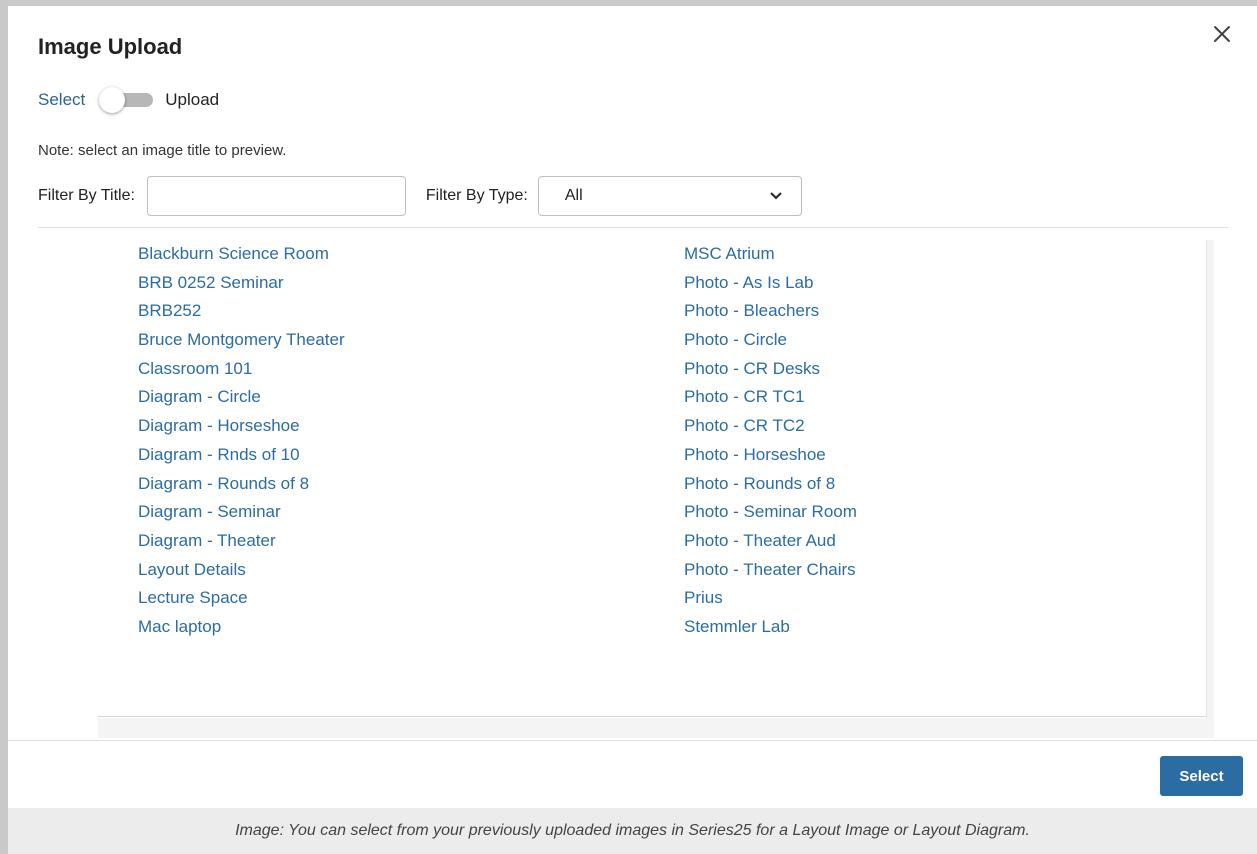 Image resolution: width=1257 pixels, height=854 pixels. What do you see at coordinates (241, 627) in the screenshot?
I see `image-link: Mac laptop` at bounding box center [241, 627].